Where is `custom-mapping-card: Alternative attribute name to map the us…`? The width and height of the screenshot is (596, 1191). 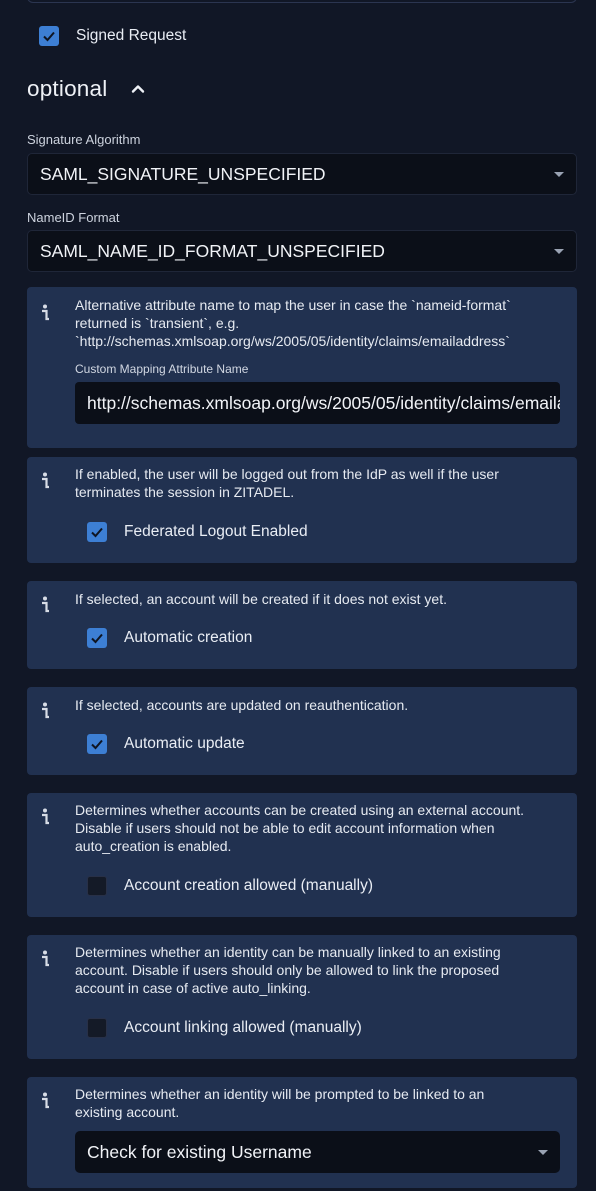
custom-mapping-card: Alternative attribute name to map the us… is located at coordinates (302, 367).